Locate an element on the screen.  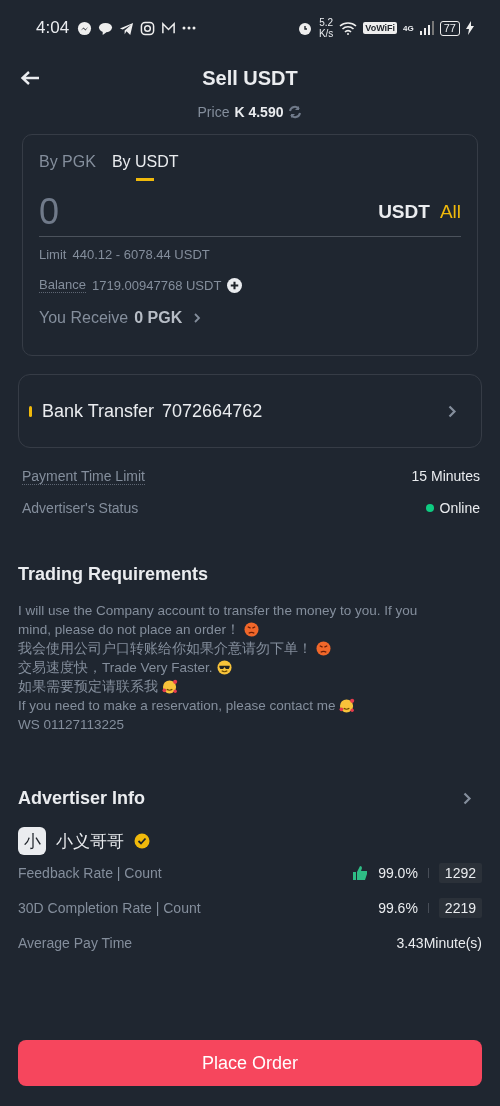
instagram-icon is located at coordinates (148, 28).